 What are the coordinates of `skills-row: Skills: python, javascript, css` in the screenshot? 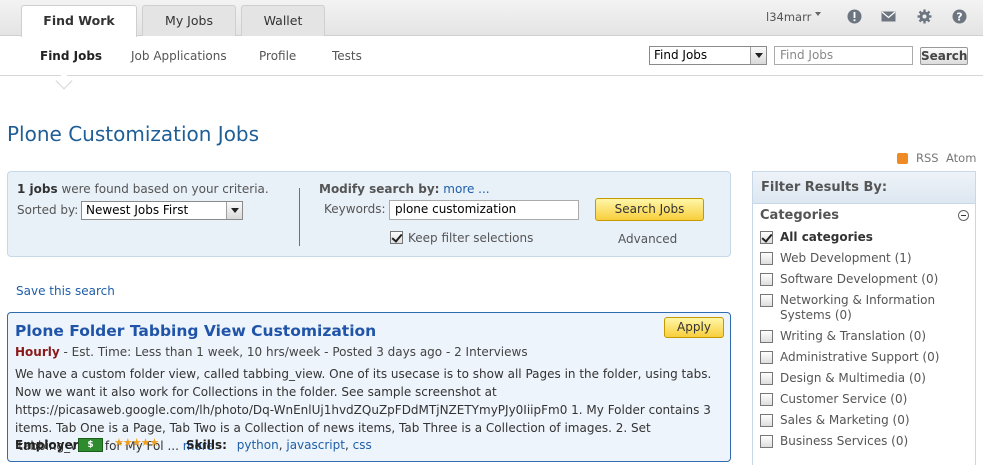 It's located at (279, 445).